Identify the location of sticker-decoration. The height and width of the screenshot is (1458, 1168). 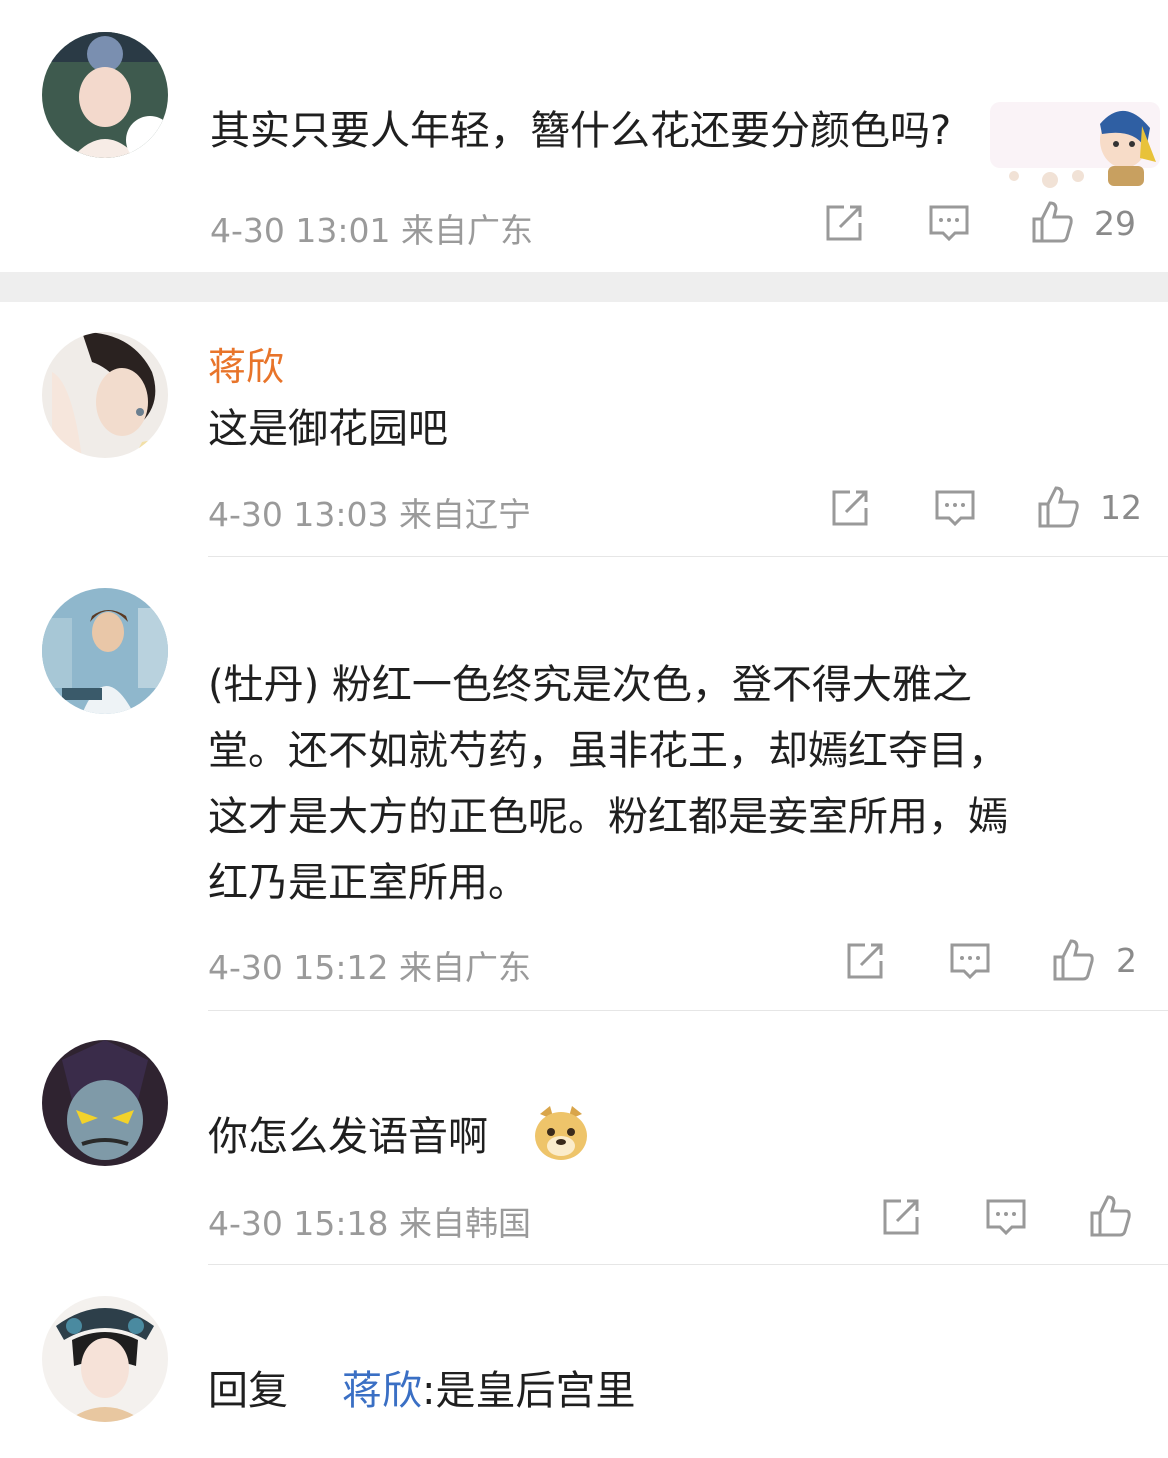
(1075, 144).